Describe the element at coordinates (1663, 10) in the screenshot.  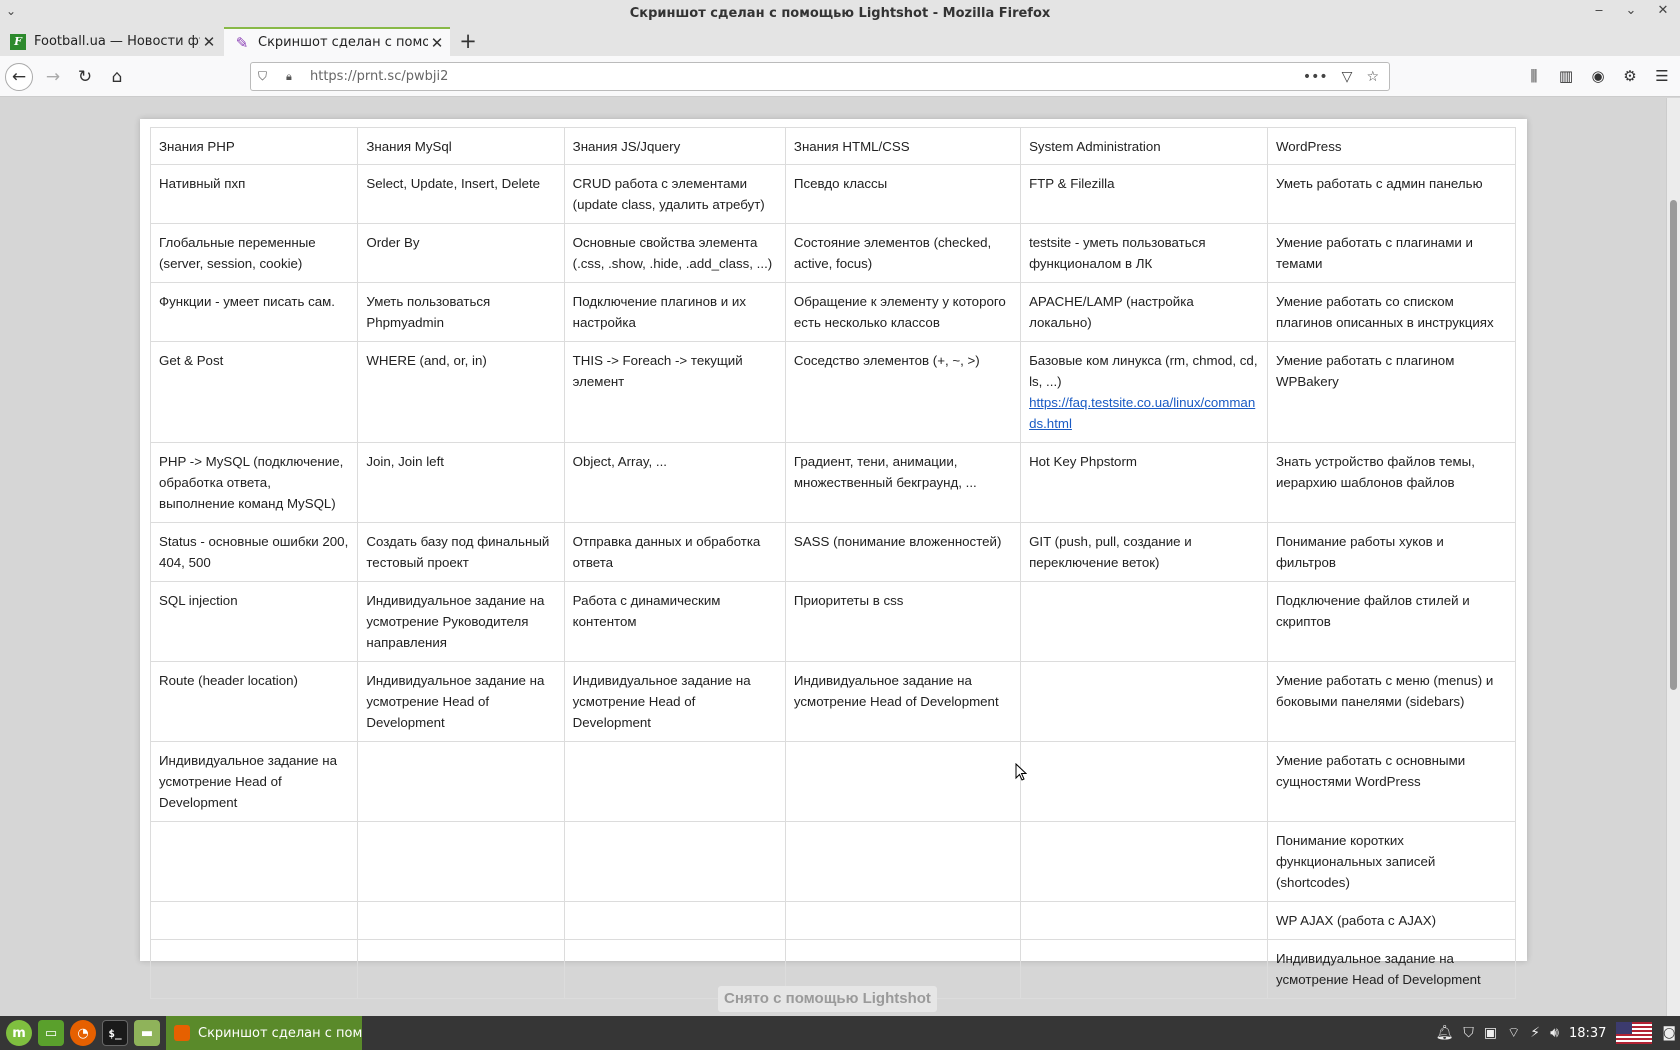
I see `close-window-button: ✕` at that location.